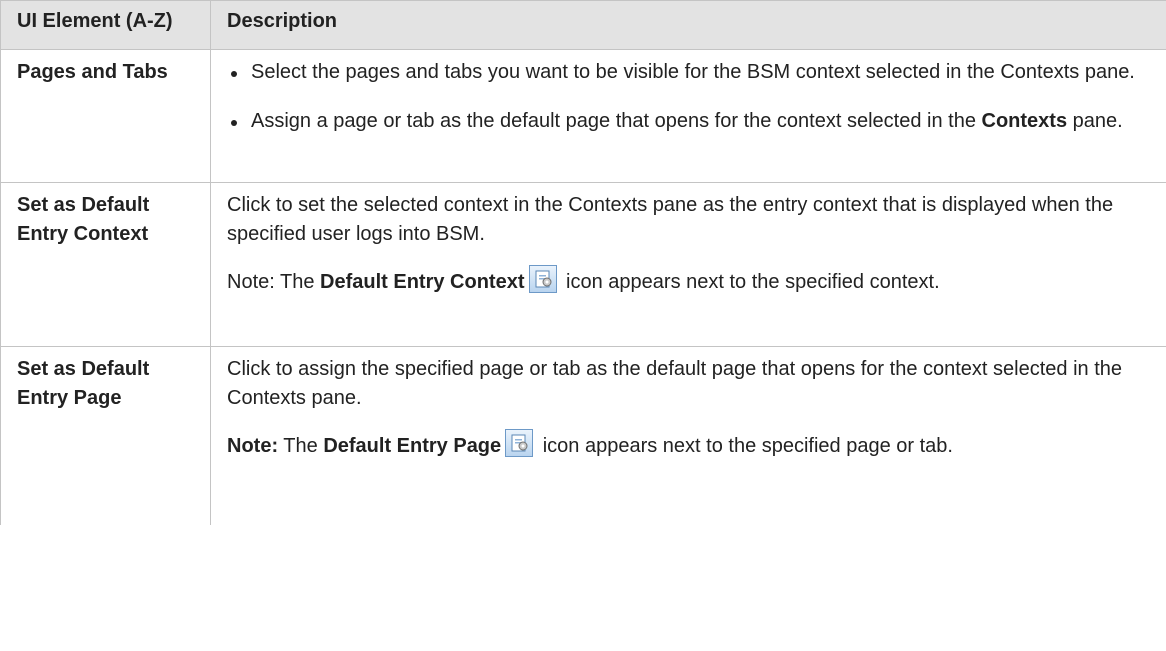 This screenshot has width=1166, height=651. I want to click on bullet-text: pane., so click(1095, 121).